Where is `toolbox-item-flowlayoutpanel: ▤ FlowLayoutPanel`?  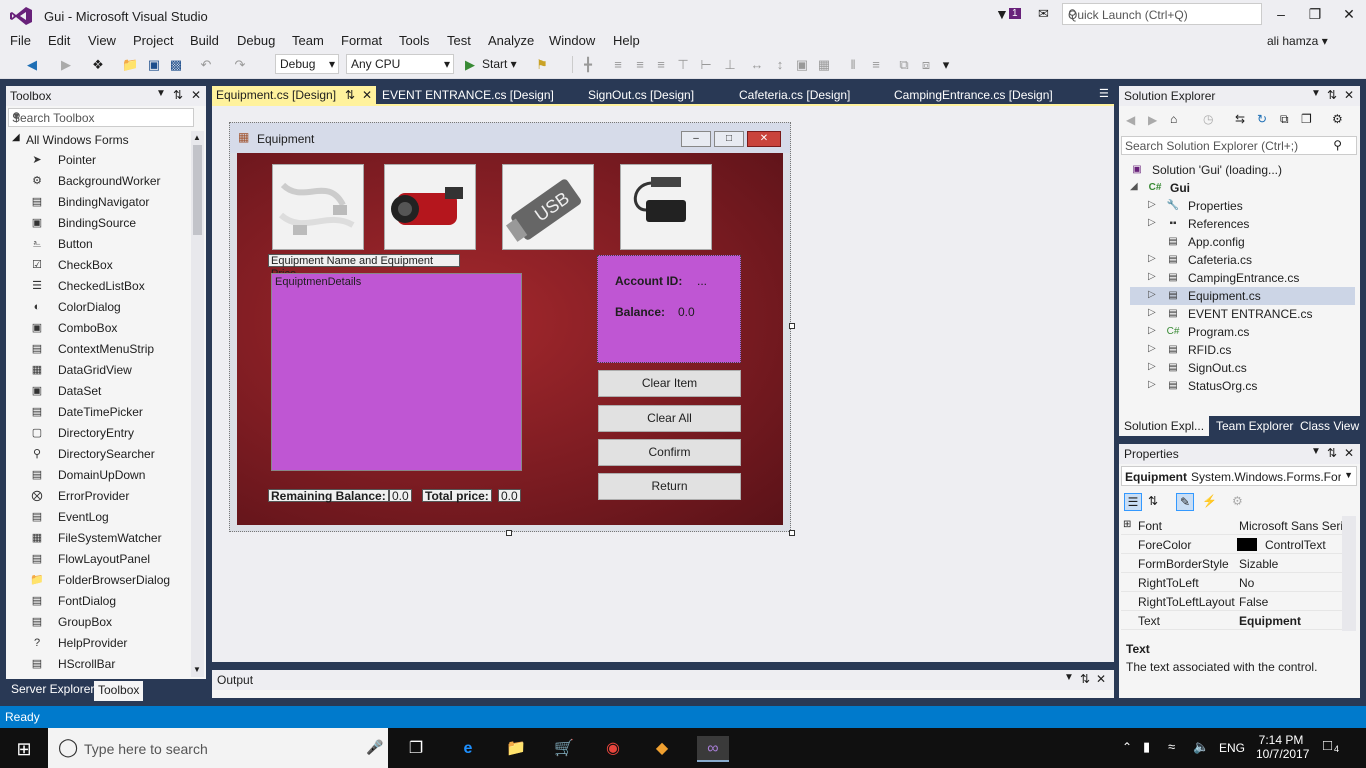
toolbox-item-flowlayoutpanel: ▤ FlowLayoutPanel is located at coordinates (110, 559).